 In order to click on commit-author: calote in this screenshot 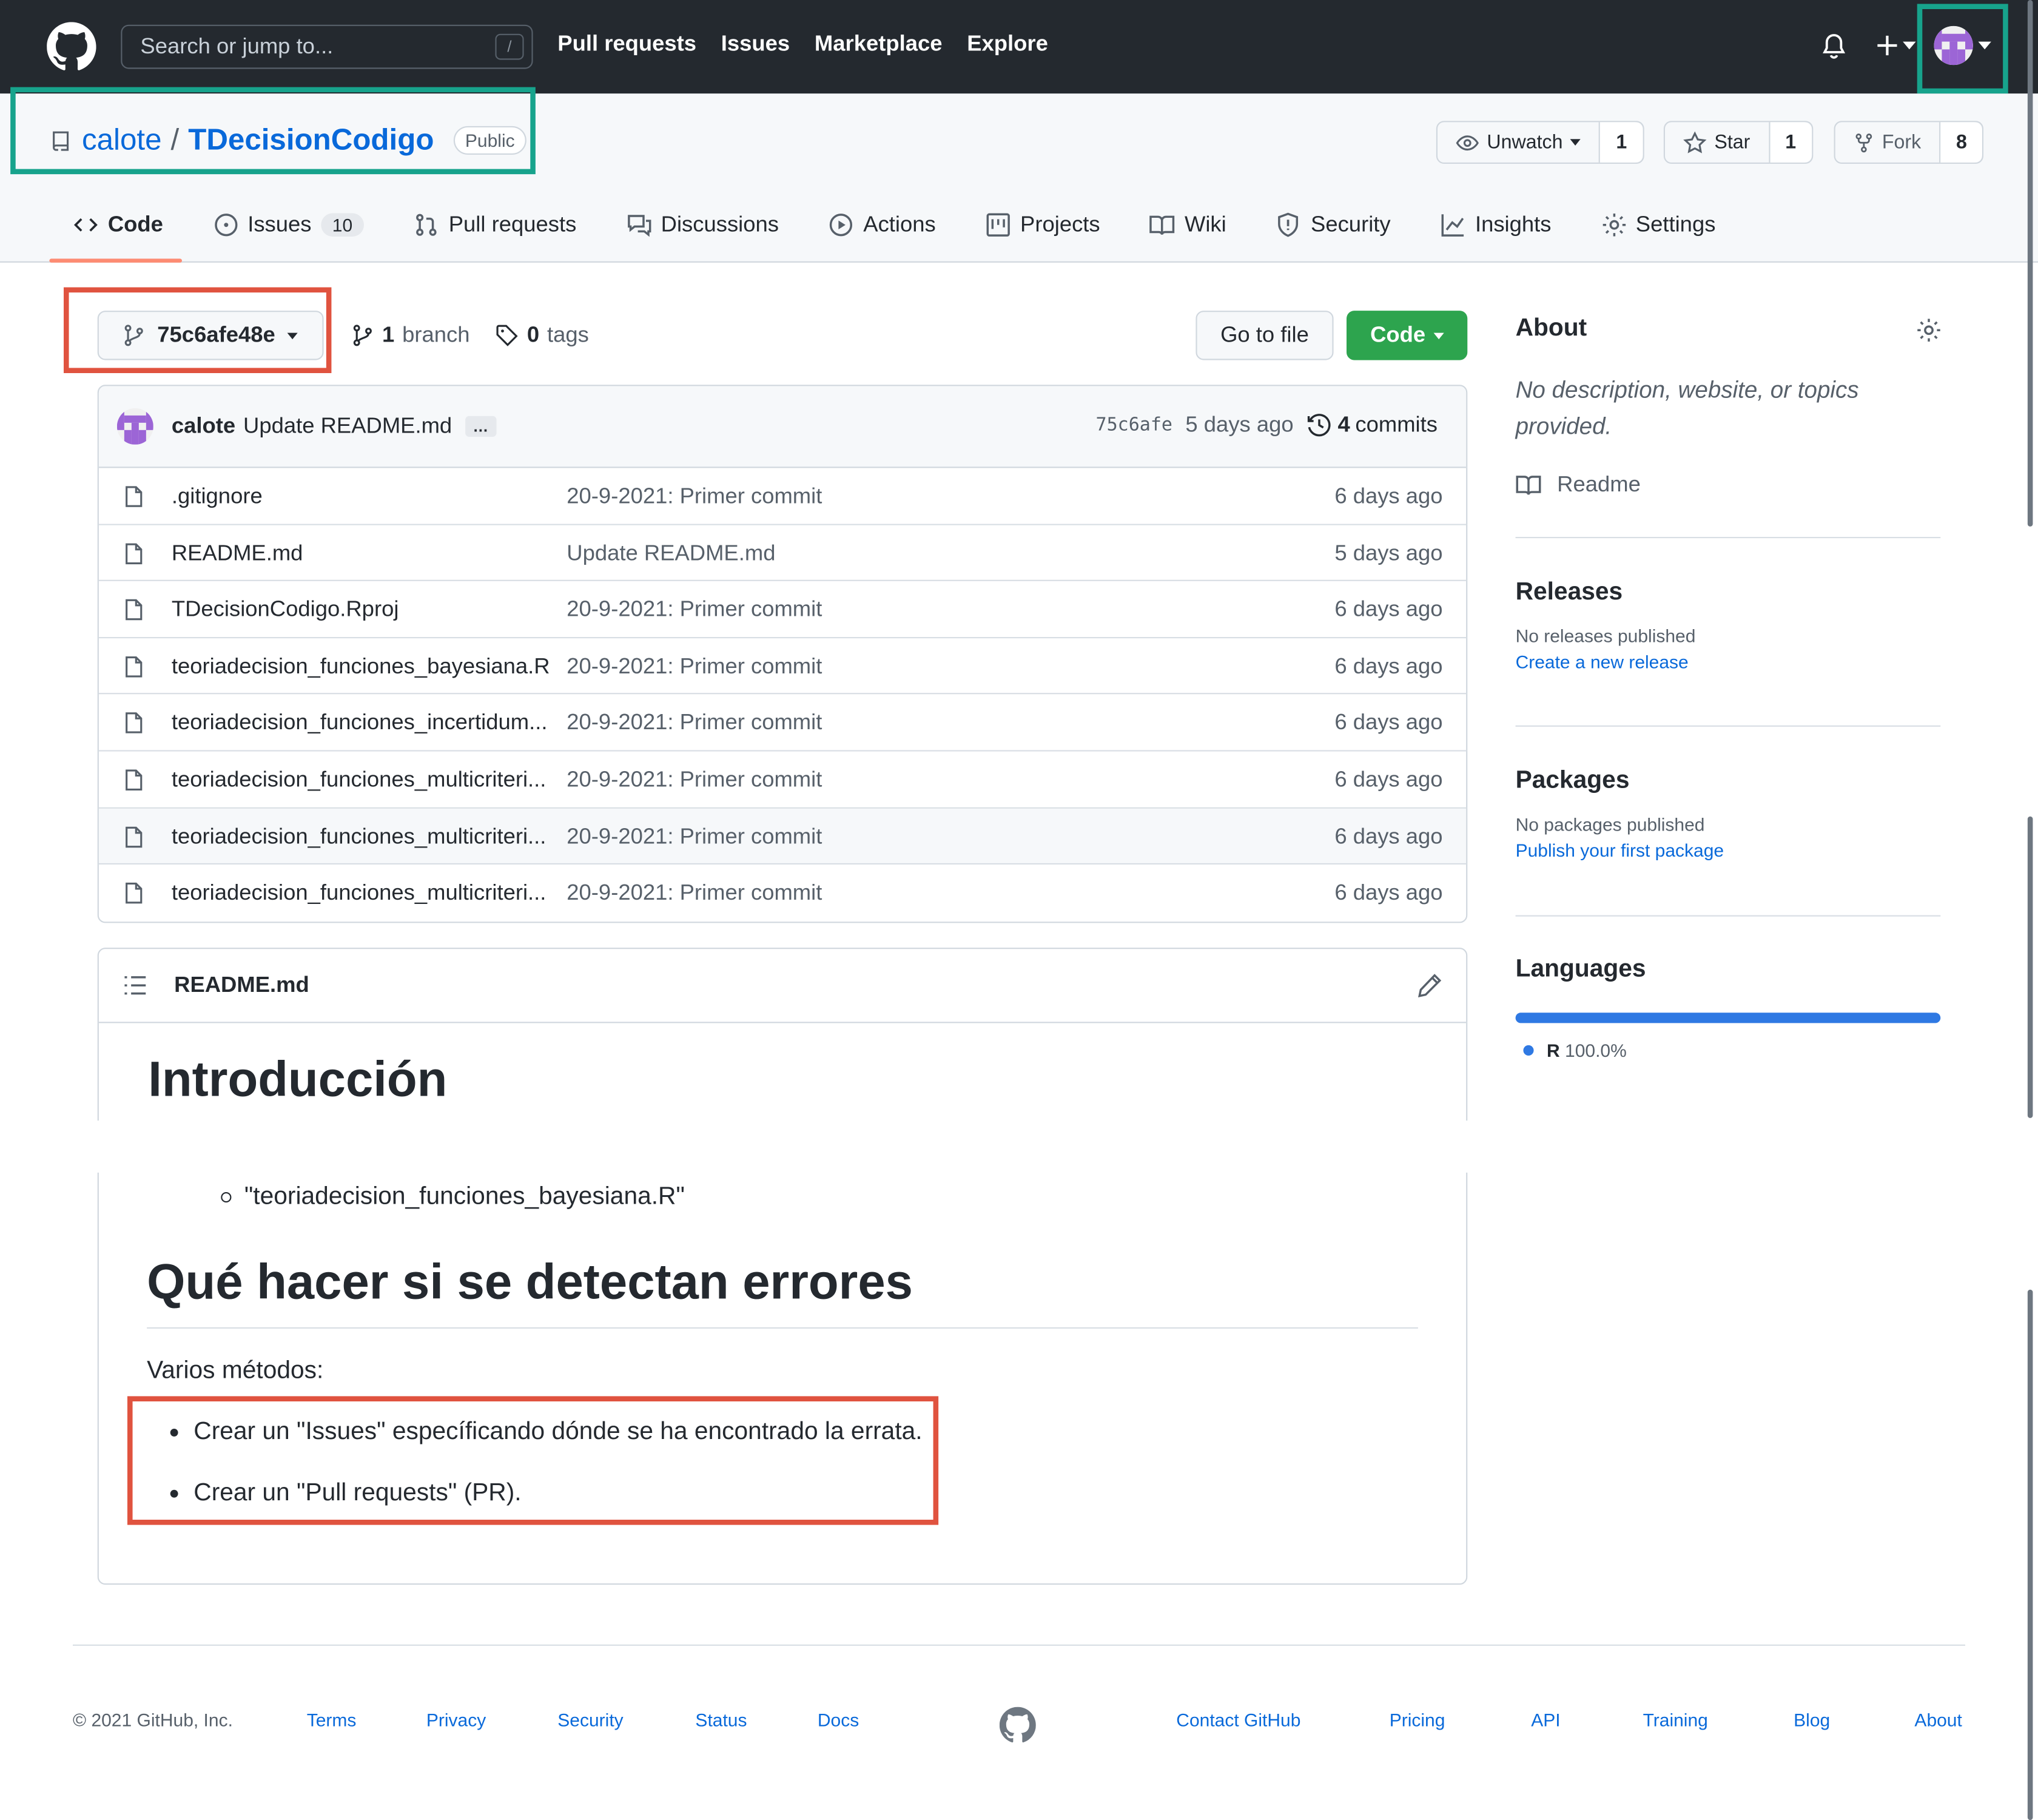, I will do `click(203, 426)`.